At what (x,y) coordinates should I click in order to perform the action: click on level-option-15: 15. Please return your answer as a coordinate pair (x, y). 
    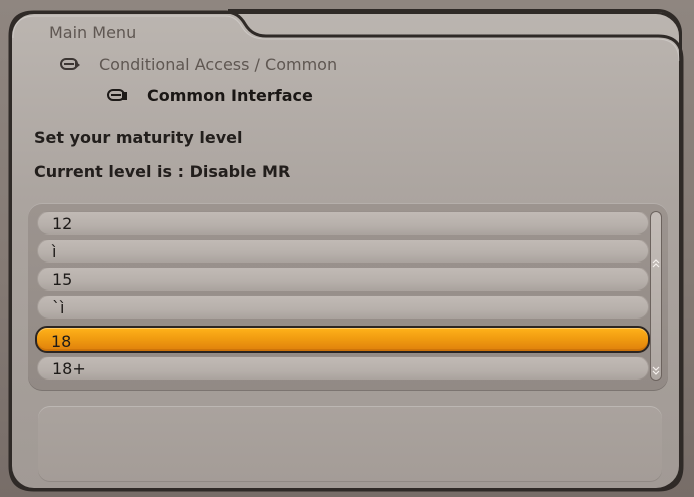
    Looking at the image, I should click on (343, 279).